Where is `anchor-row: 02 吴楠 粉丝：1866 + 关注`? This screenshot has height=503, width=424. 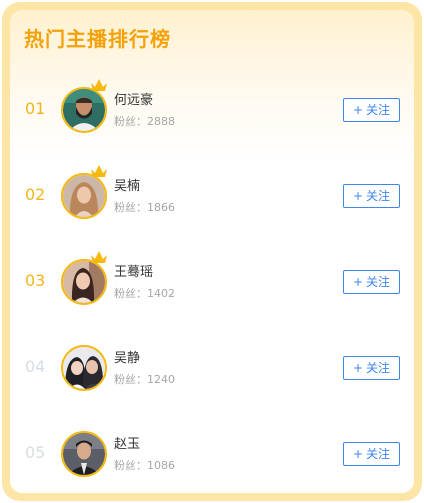
anchor-row: 02 吴楠 粉丝：1866 + 关注 is located at coordinates (212, 195).